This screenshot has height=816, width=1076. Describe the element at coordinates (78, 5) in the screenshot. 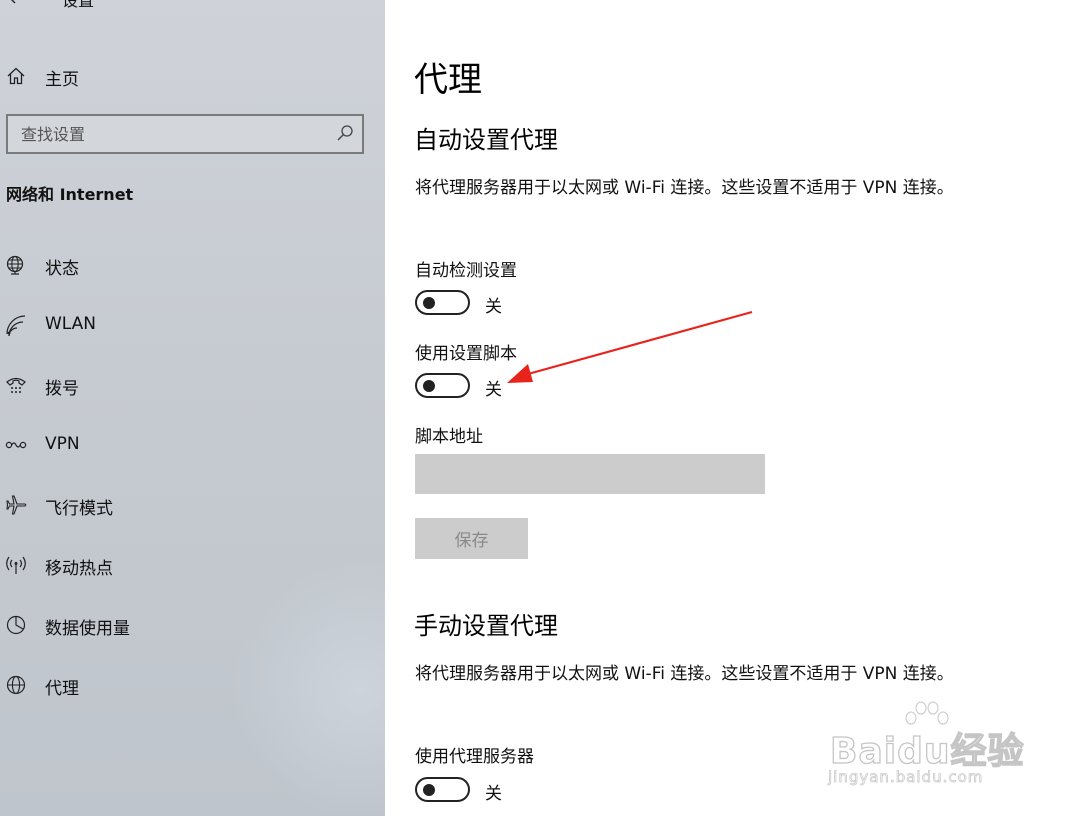

I see `app-title: 设置` at that location.